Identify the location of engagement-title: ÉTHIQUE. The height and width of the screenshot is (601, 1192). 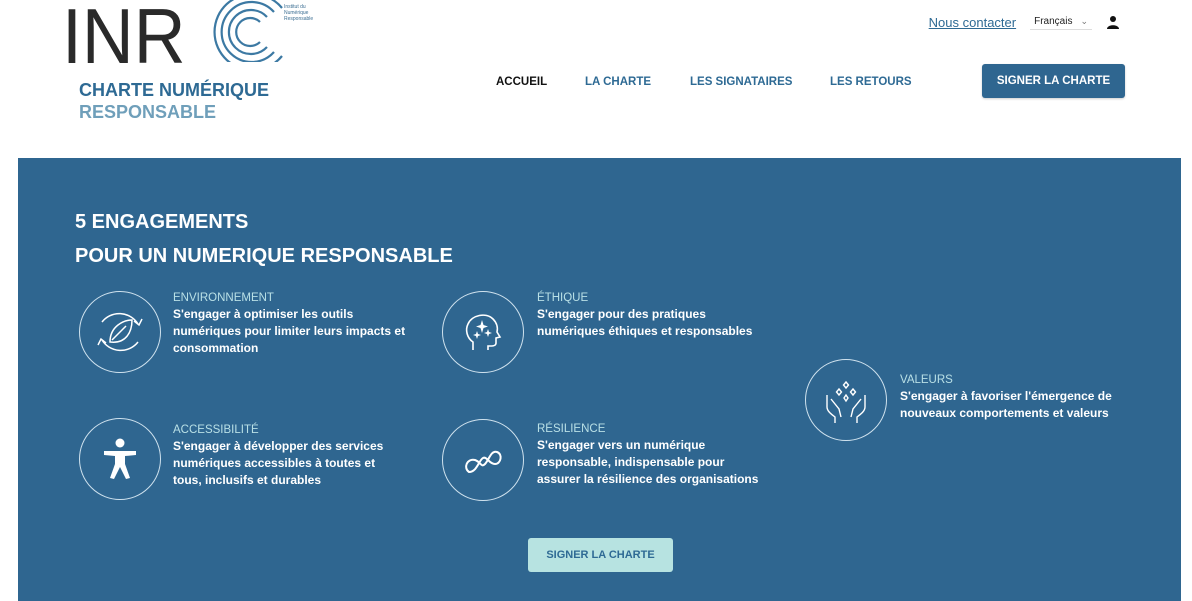
(563, 298).